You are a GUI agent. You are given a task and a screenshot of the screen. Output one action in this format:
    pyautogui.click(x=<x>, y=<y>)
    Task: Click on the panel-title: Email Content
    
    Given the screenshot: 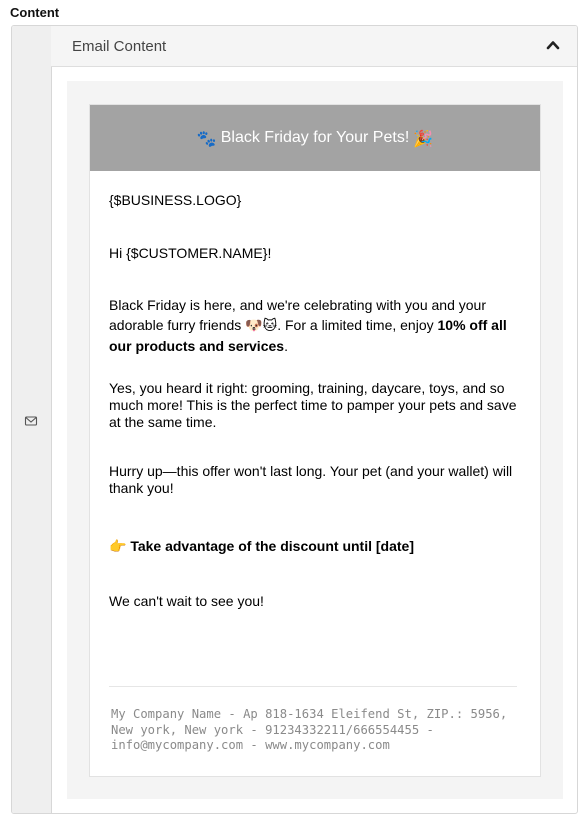 What is the action you would take?
    pyautogui.click(x=119, y=46)
    